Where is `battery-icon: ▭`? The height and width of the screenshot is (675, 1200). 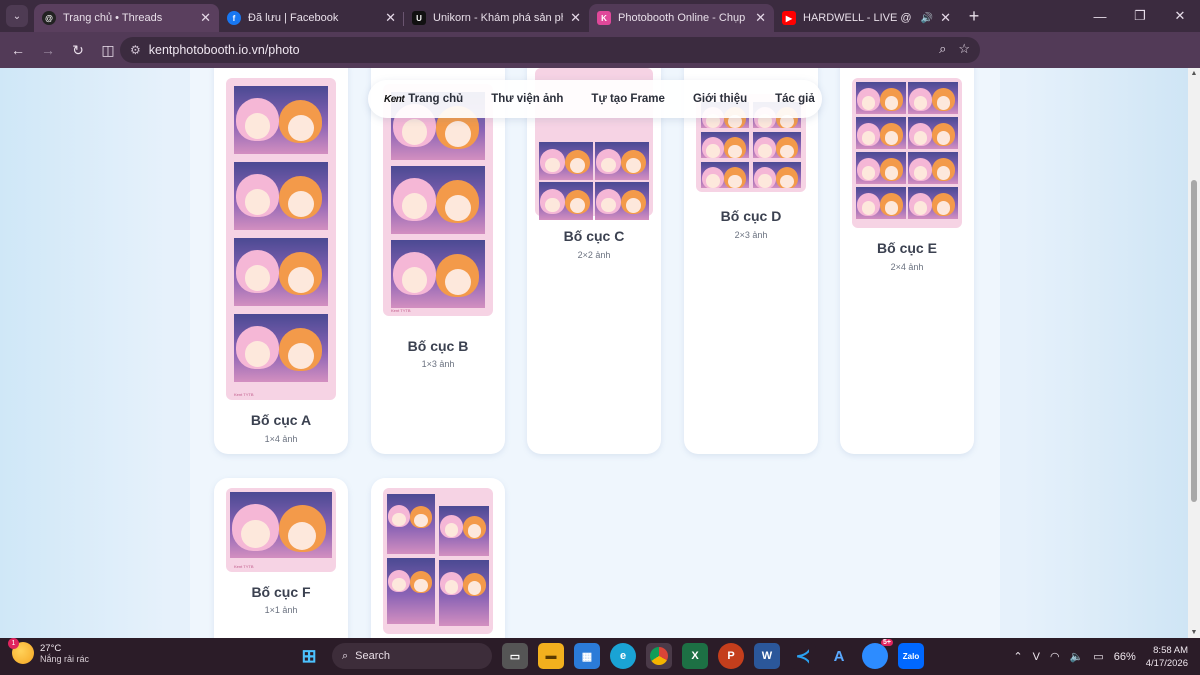
battery-icon: ▭ is located at coordinates (1098, 656).